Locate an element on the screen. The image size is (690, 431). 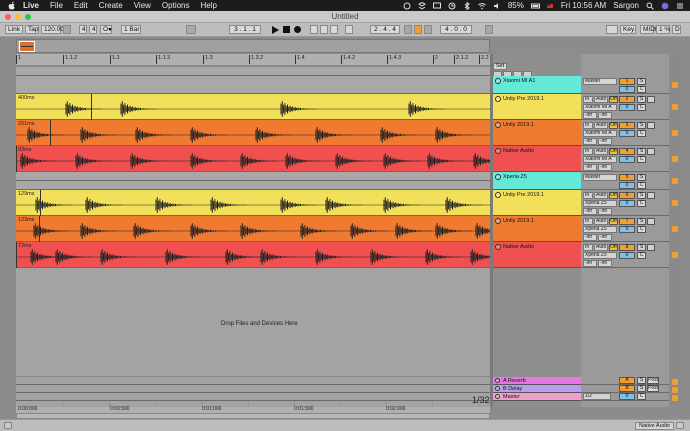
automation-arm-button is located at coordinates (324, 29).